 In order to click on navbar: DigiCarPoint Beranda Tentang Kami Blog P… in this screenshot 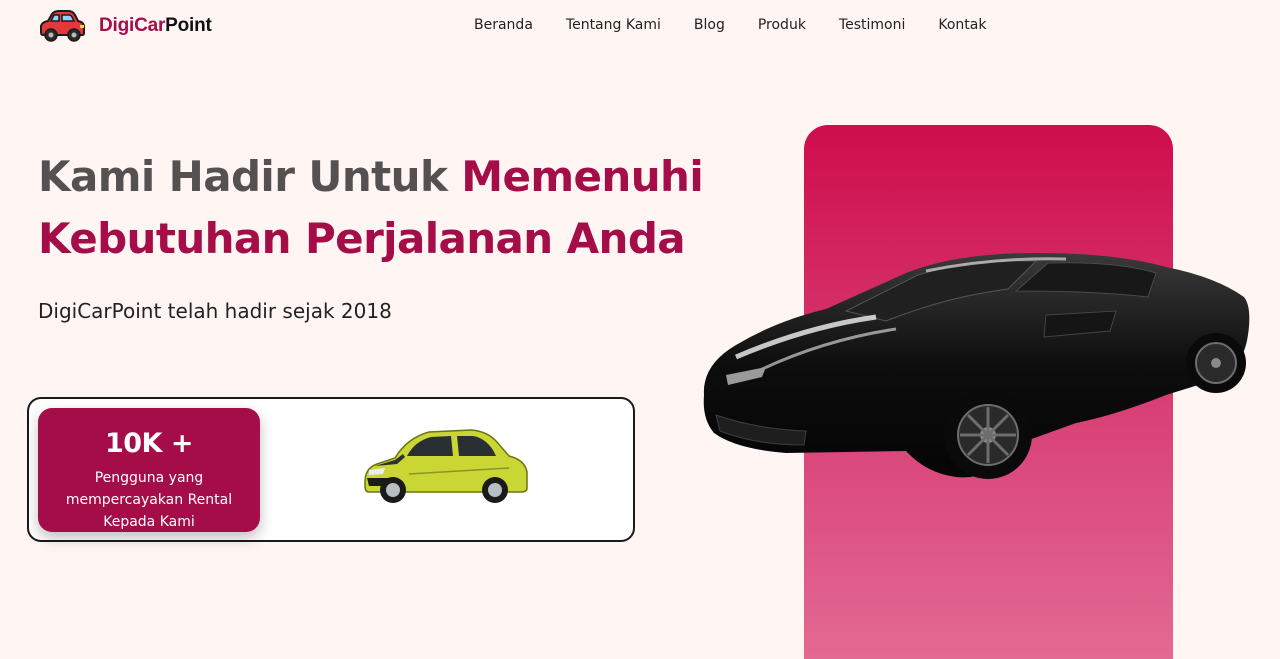, I will do `click(640, 26)`.